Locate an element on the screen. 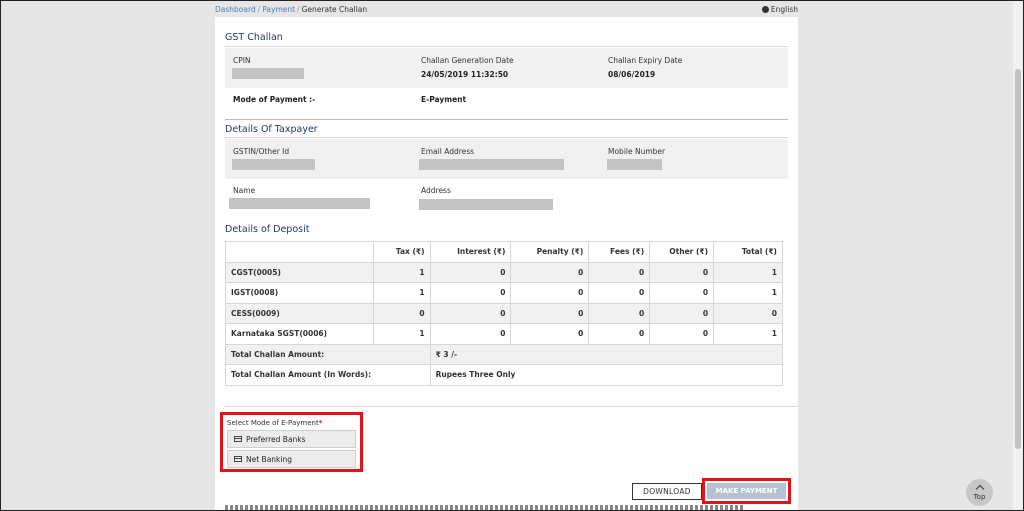 This screenshot has width=1024, height=511. mobile-redacted is located at coordinates (634, 164).